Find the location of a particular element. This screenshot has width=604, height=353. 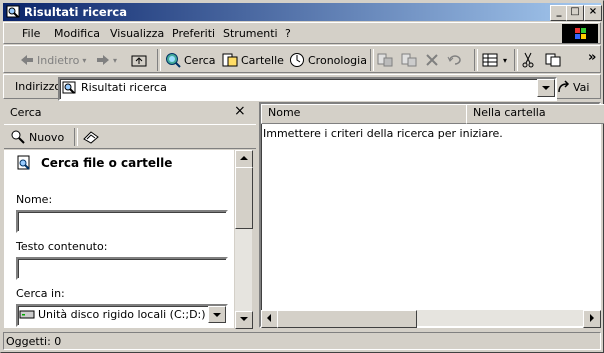

folders-label: Cartelle is located at coordinates (262, 60).